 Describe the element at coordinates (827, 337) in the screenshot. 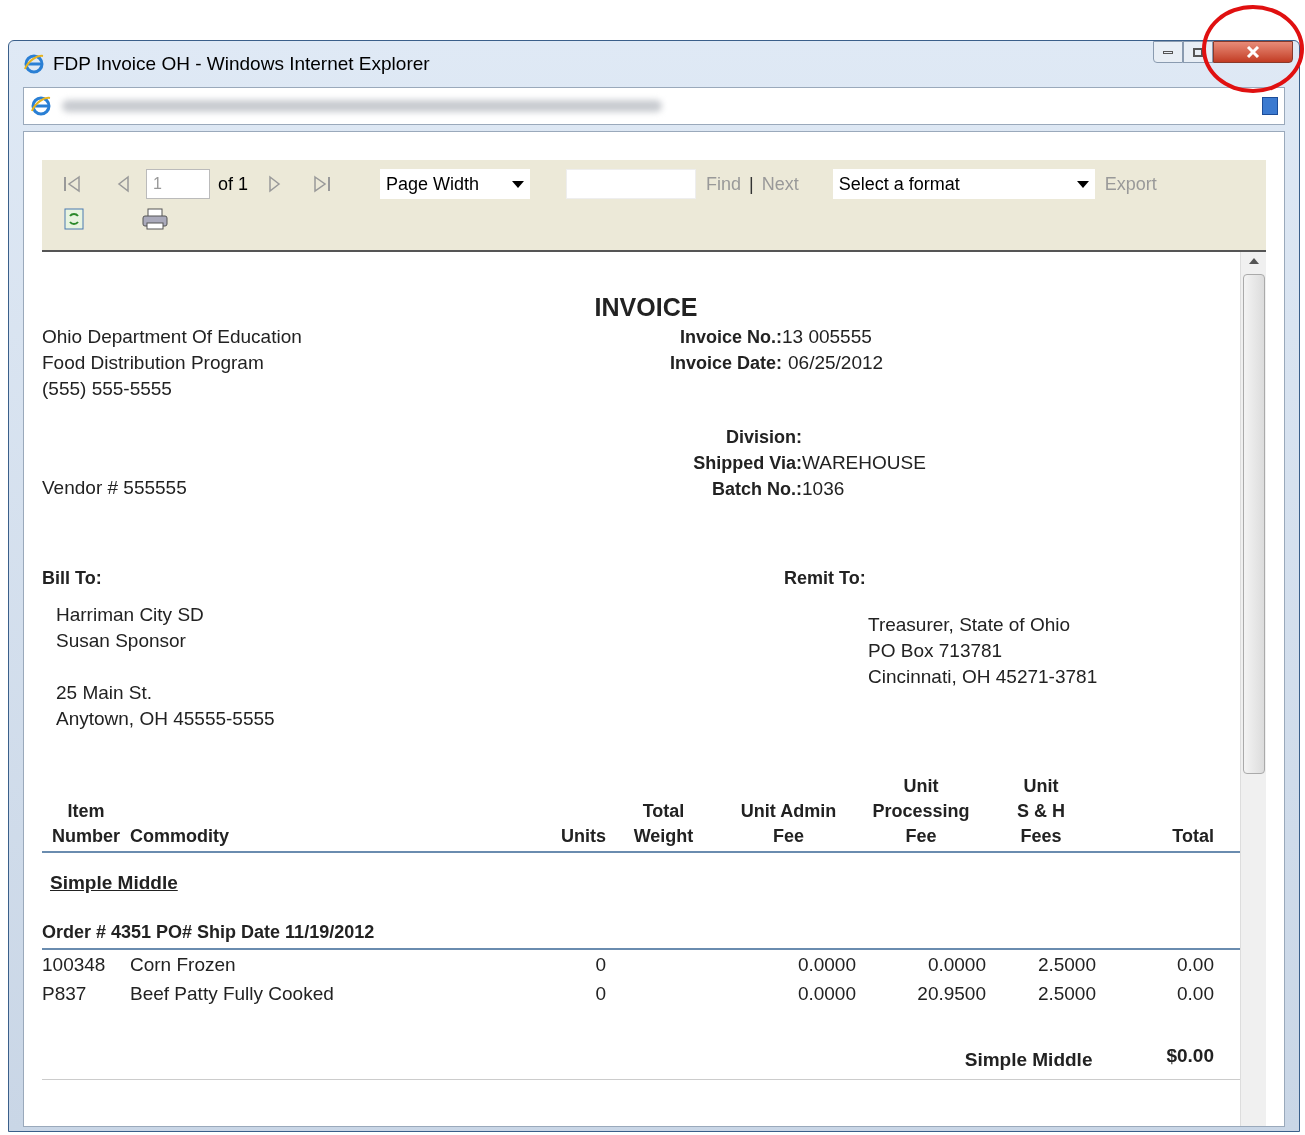

I see `field-value: 13 005555` at that location.